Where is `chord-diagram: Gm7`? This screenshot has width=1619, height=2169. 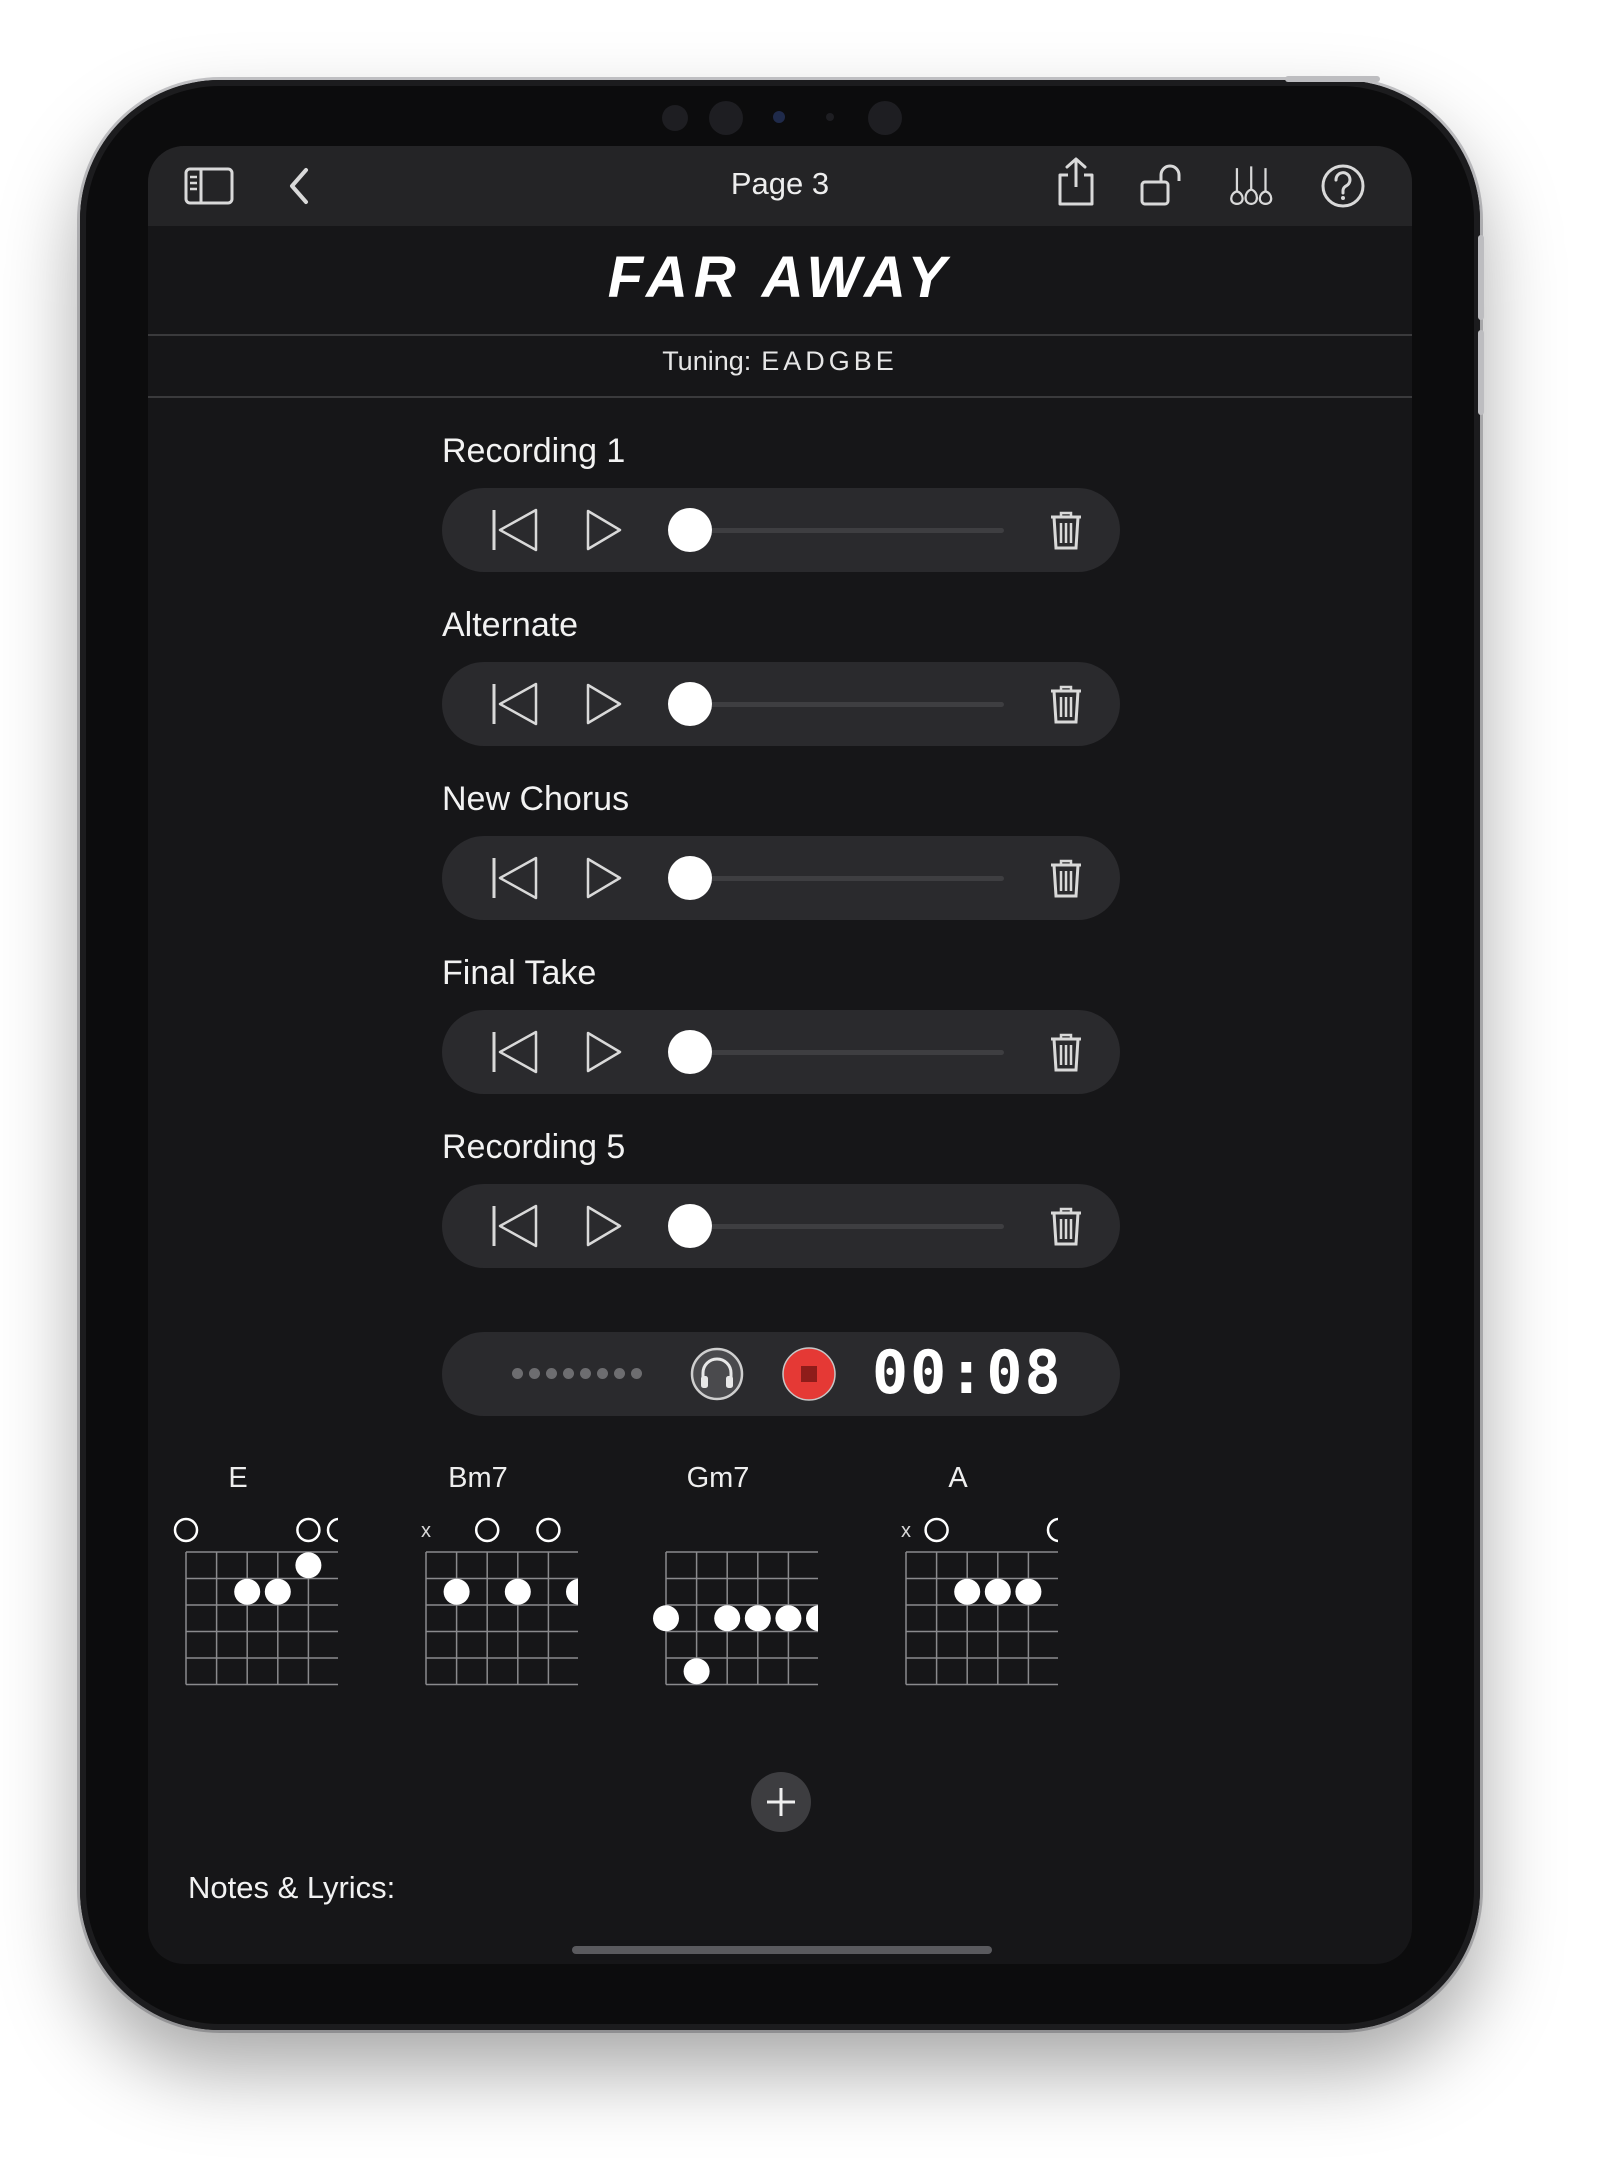
chord-diagram: Gm7 is located at coordinates (718, 1612).